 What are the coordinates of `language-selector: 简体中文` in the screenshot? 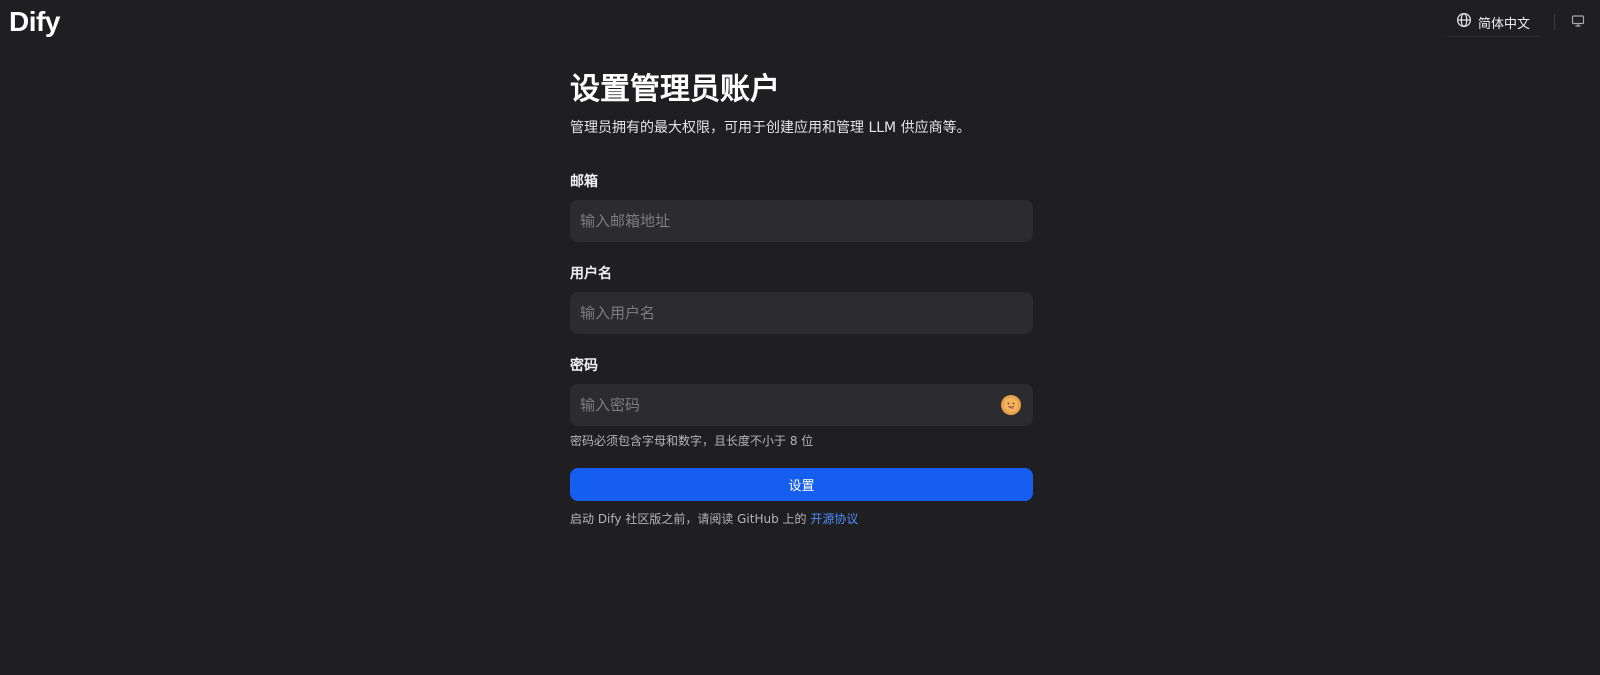 It's located at (1493, 22).